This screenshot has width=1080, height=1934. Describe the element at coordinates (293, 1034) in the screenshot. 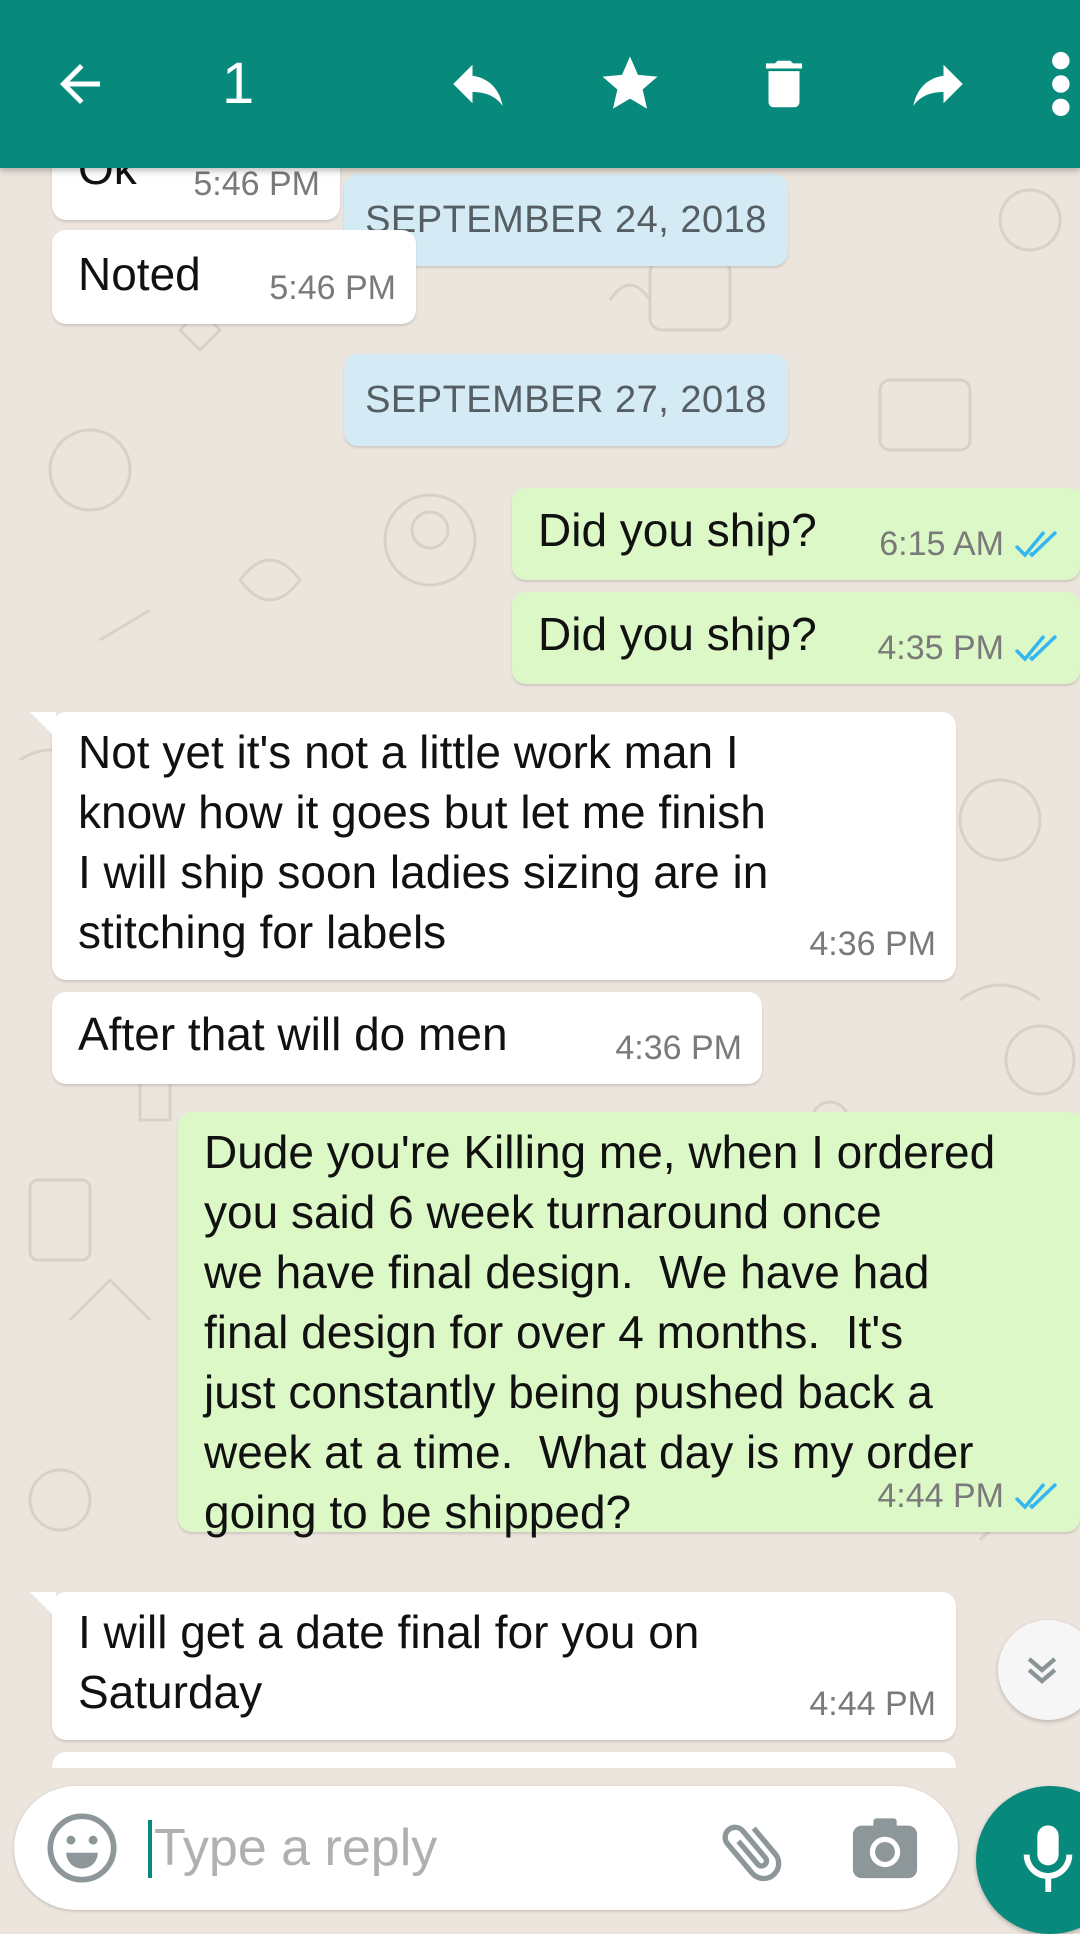

I see `message-text: After that will do men` at that location.